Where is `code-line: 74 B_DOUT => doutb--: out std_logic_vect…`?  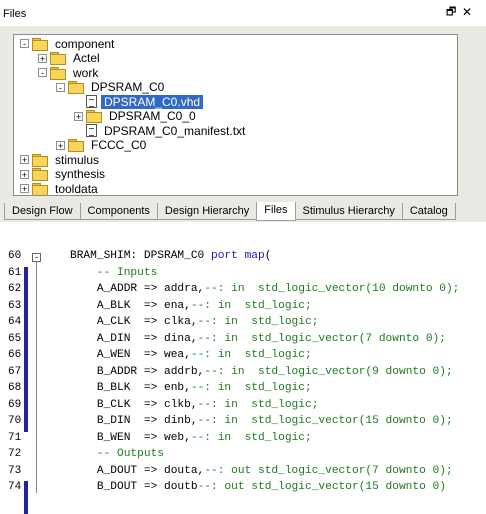
code-line: 74 B_DOUT => doutb--: out std_logic_vect… is located at coordinates (243, 489).